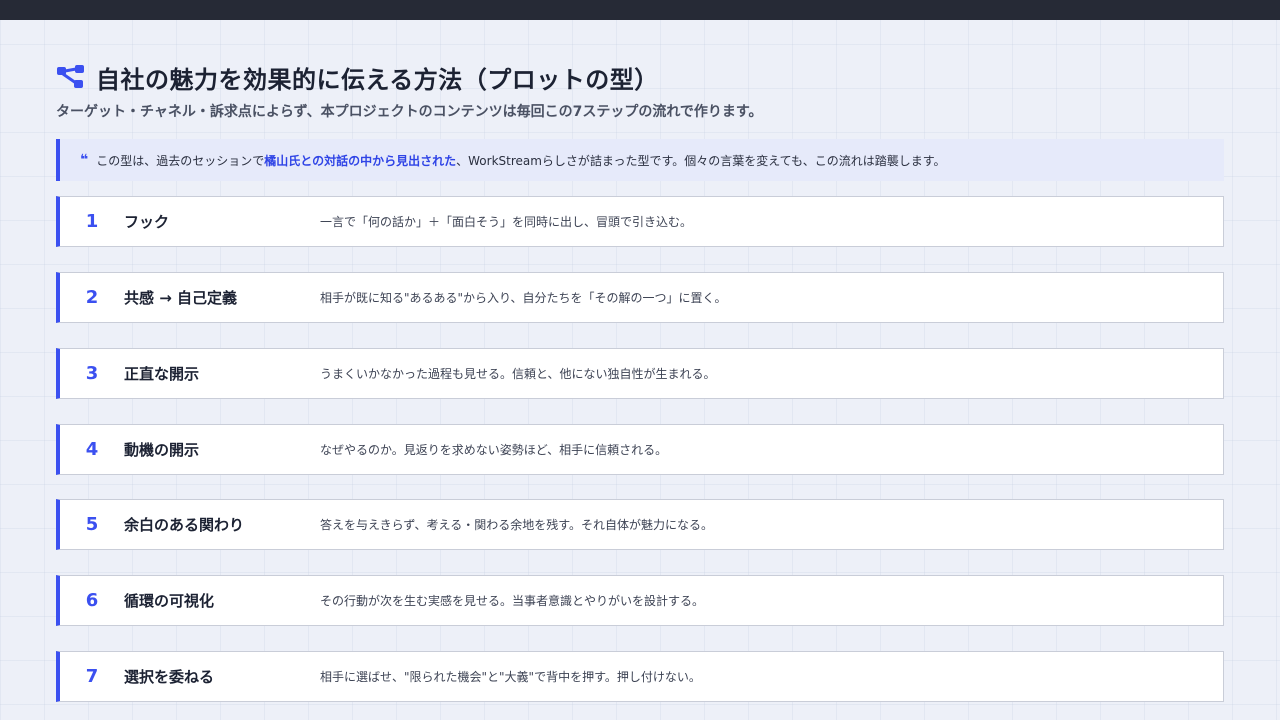  I want to click on step-number: 1, so click(92, 221).